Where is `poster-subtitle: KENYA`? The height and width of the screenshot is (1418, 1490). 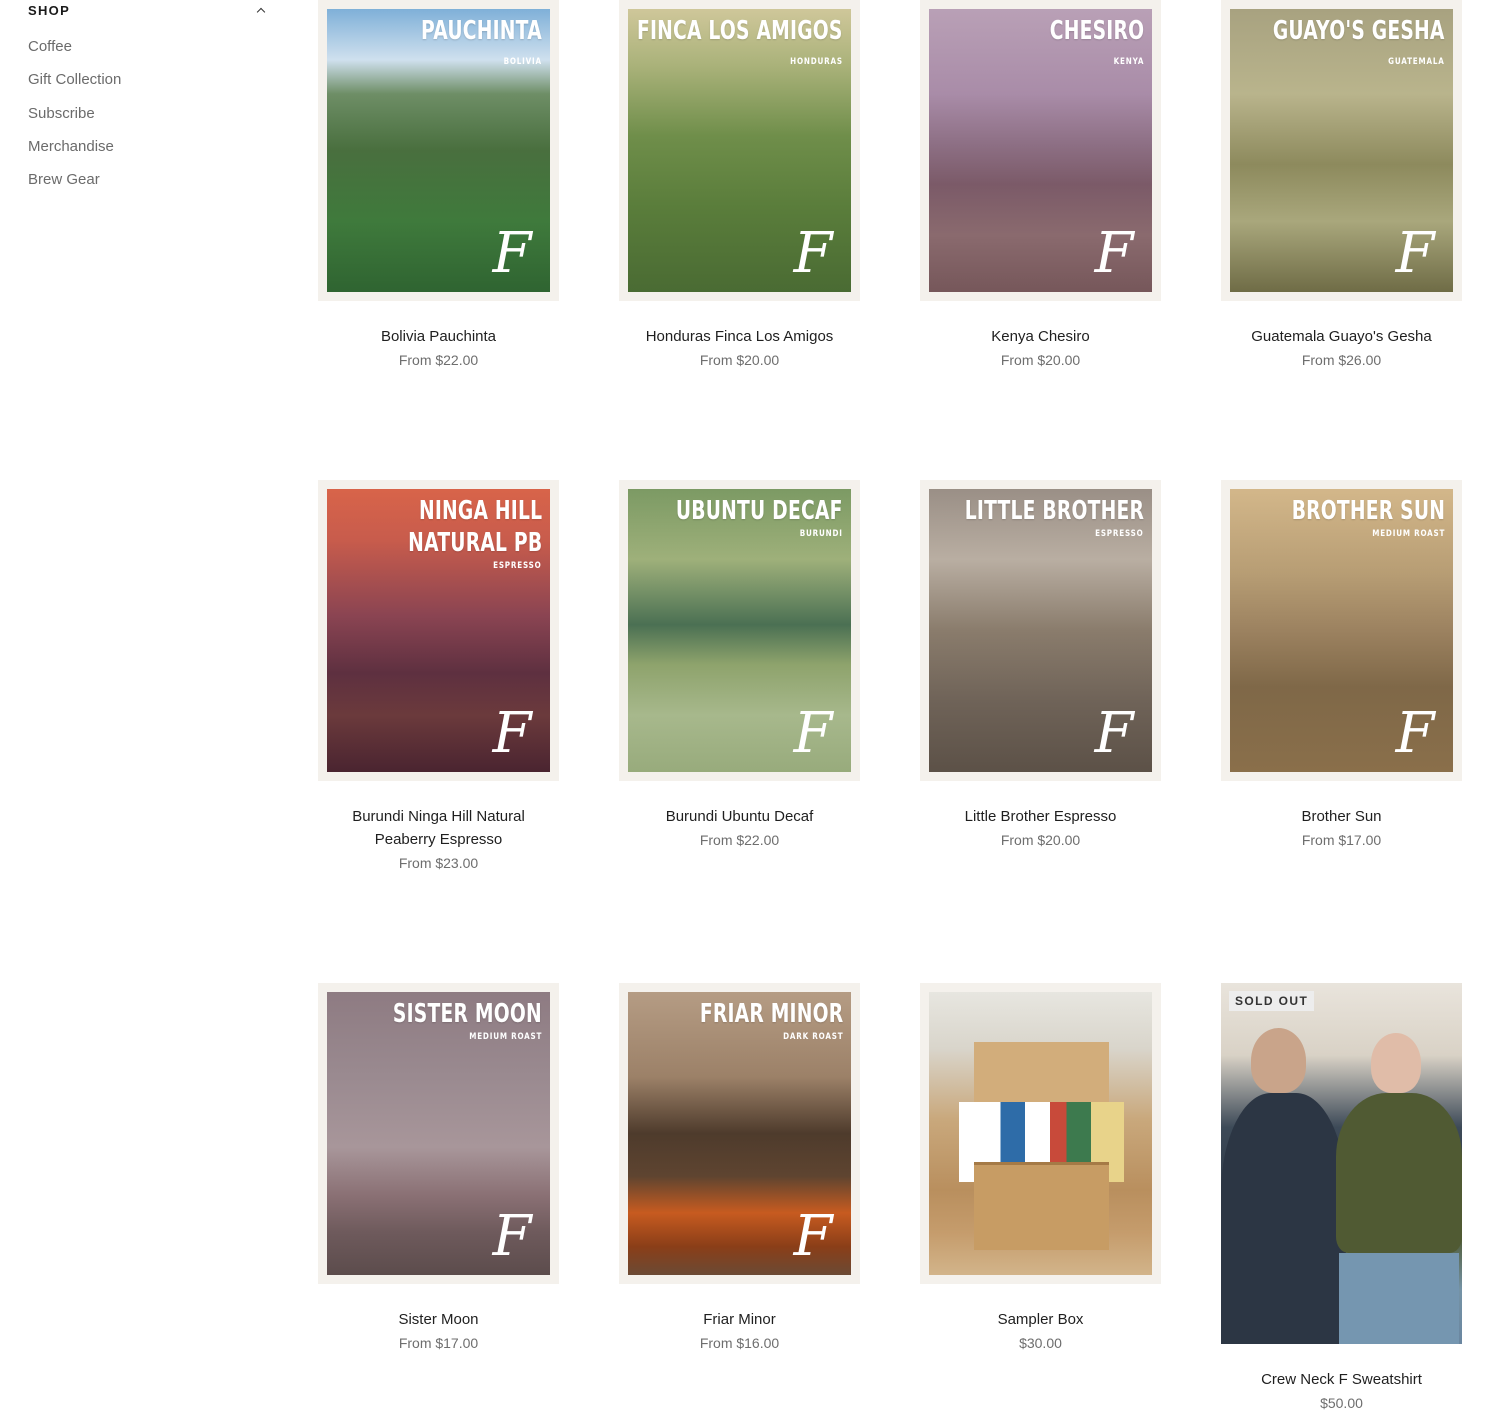
poster-subtitle: KENYA is located at coordinates (1128, 62).